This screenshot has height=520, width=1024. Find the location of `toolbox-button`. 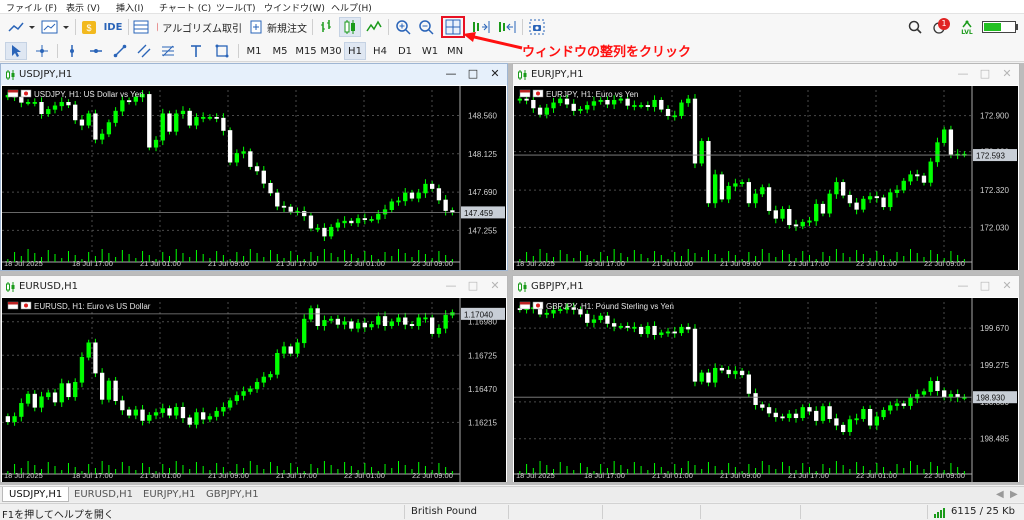

toolbox-button is located at coordinates (141, 27).